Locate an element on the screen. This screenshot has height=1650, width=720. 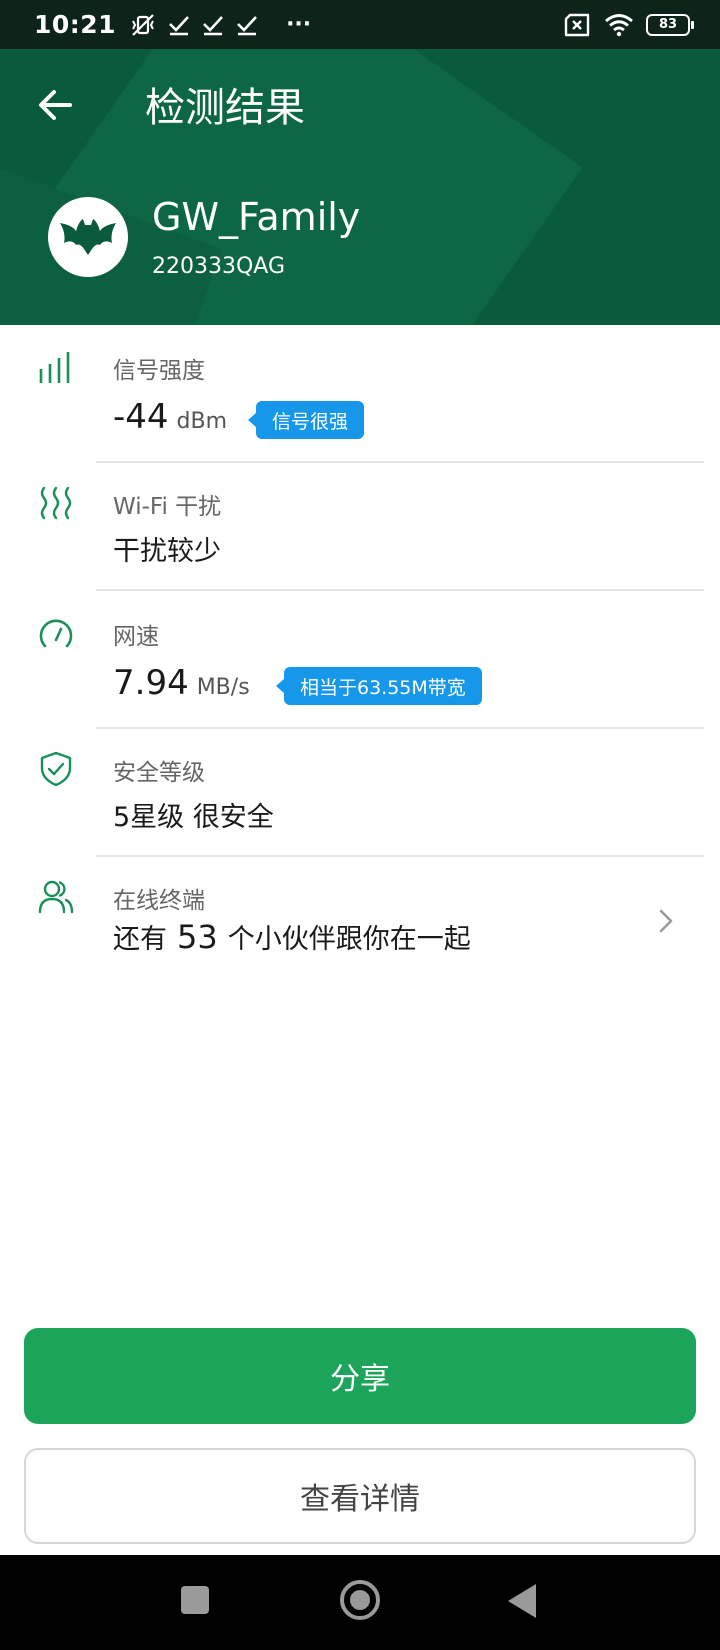
status-icons: ··· is located at coordinates (220, 24).